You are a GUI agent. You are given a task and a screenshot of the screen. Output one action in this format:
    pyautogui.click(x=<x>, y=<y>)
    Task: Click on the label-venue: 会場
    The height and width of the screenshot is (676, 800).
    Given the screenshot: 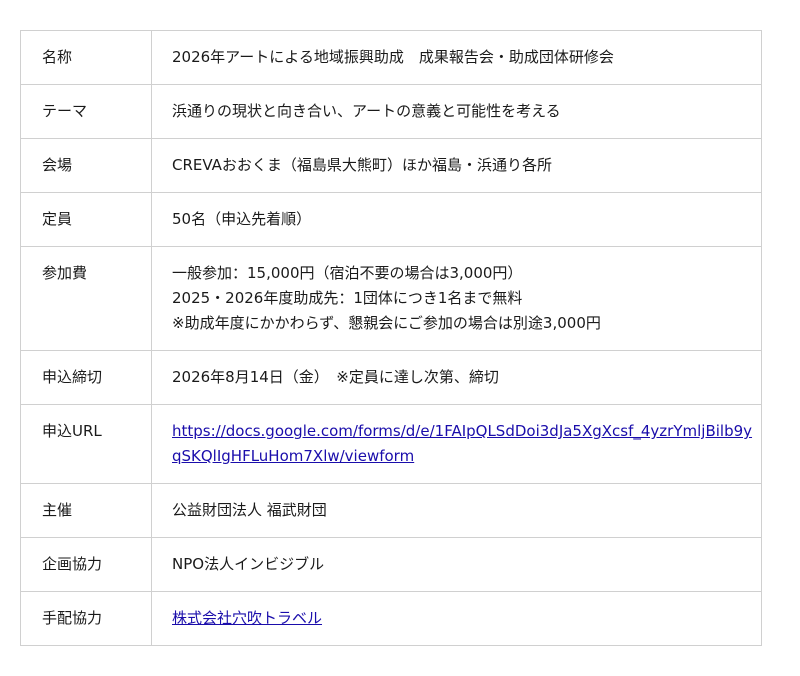 What is the action you would take?
    pyautogui.click(x=86, y=165)
    